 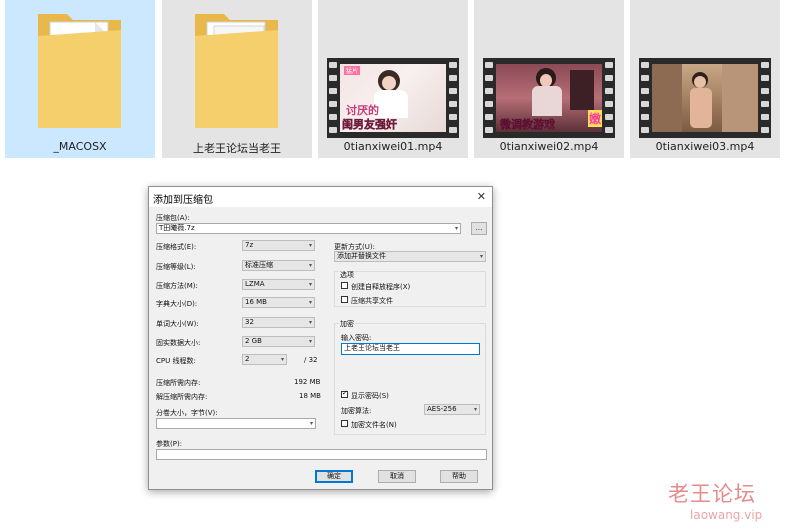 What do you see at coordinates (356, 411) in the screenshot?
I see `algo-label: 加密算法:` at bounding box center [356, 411].